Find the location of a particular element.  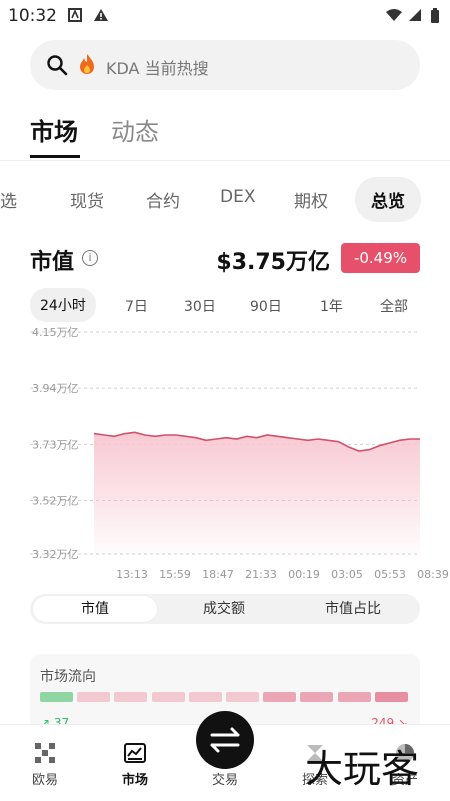

range-24h: 24小时 is located at coordinates (63, 305).